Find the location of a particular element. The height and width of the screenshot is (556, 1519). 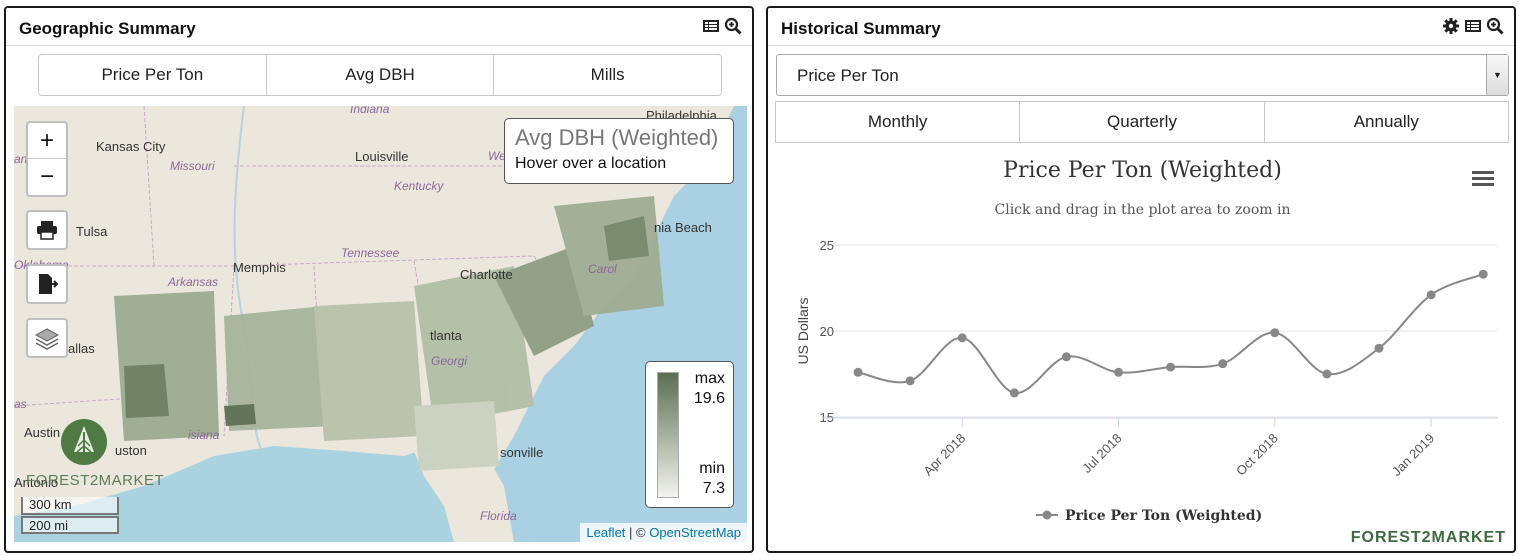

scale-mi: 200 mi is located at coordinates (70, 525).